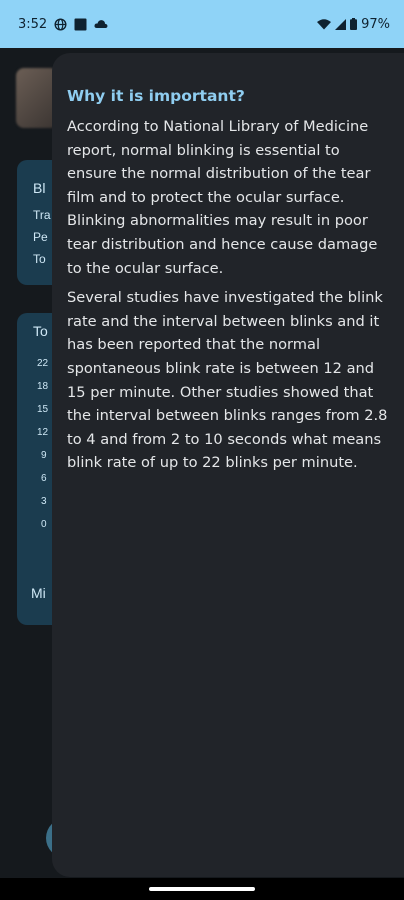 Image resolution: width=404 pixels, height=900 pixels. Describe the element at coordinates (44, 524) in the screenshot. I see `axis-tick: 0` at that location.